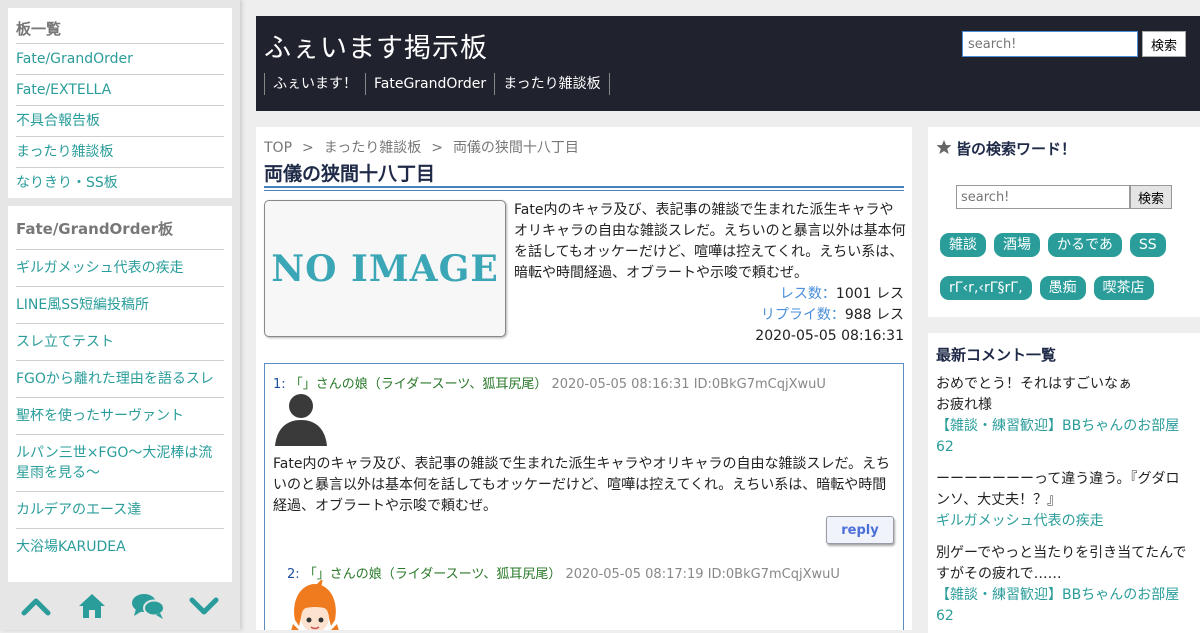 This screenshot has width=1200, height=633. I want to click on search-words-title-row: 皆の検索ワード！, so click(1064, 143).